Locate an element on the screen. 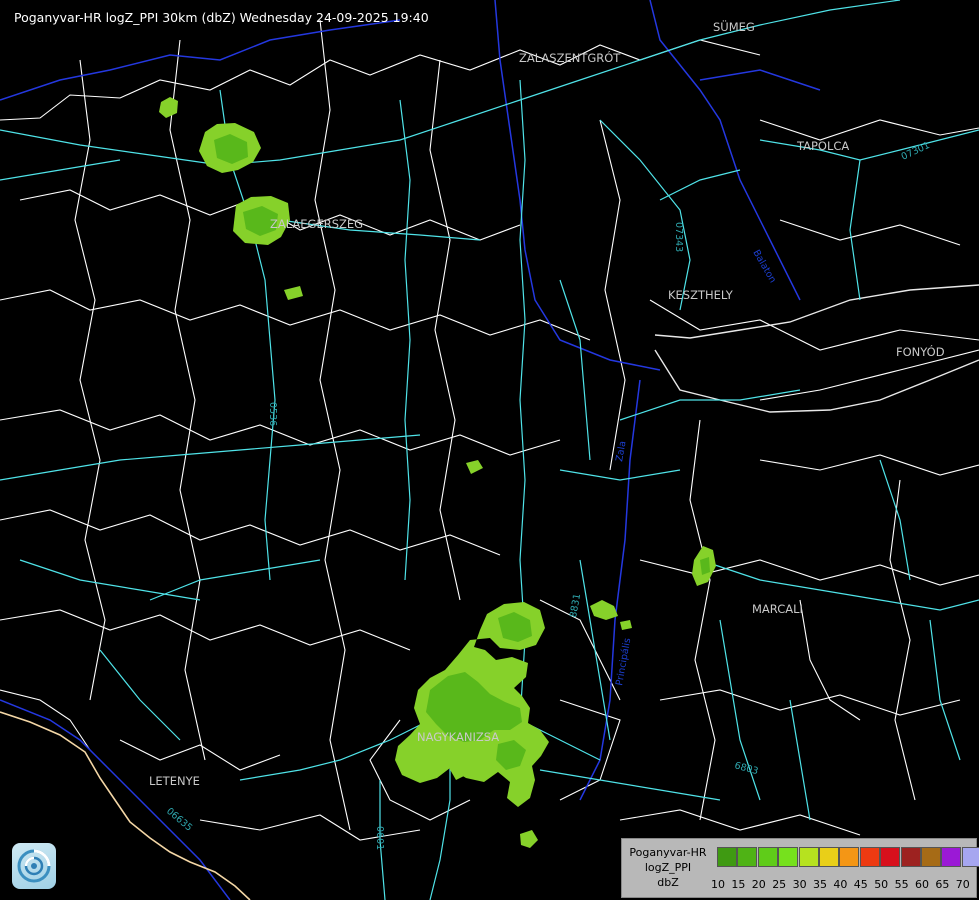 The width and height of the screenshot is (979, 900). legend-tick-label: 10 is located at coordinates (718, 884).